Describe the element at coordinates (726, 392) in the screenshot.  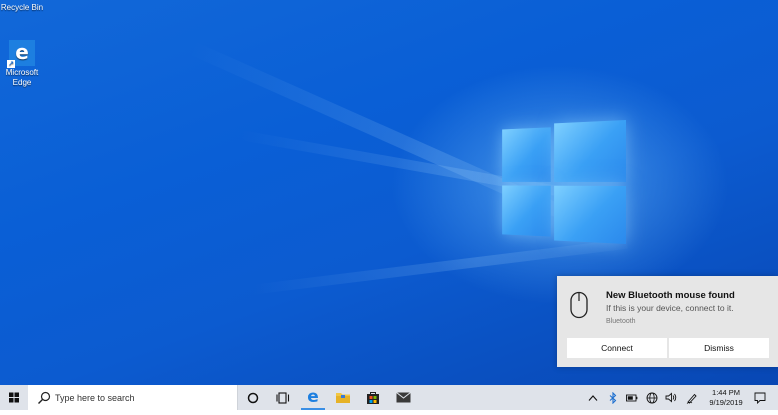
I see `clock-time: 1:44 PM` at that location.